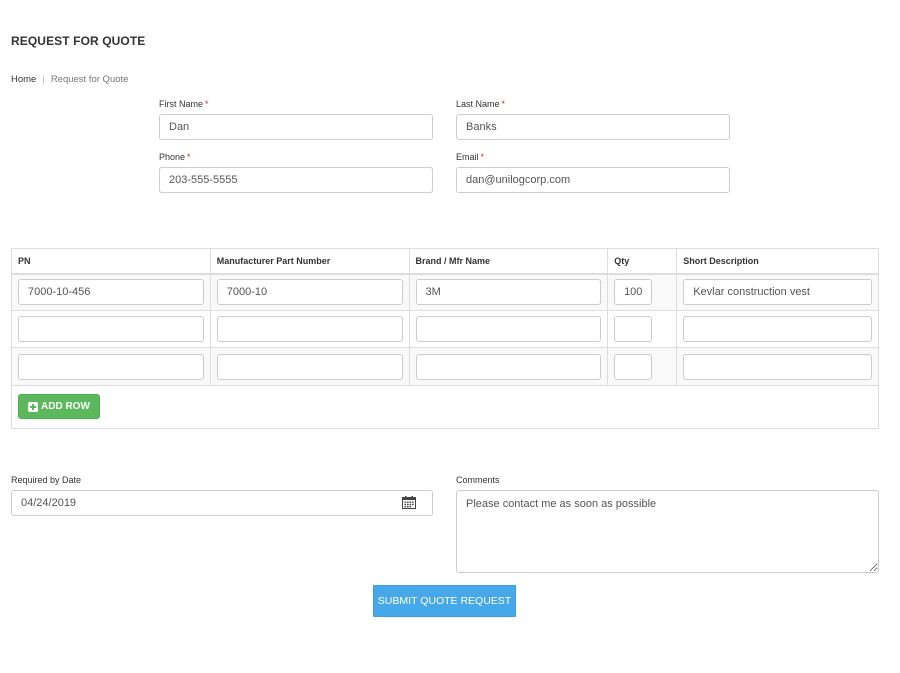  Describe the element at coordinates (593, 127) in the screenshot. I see `last-name-input` at that location.